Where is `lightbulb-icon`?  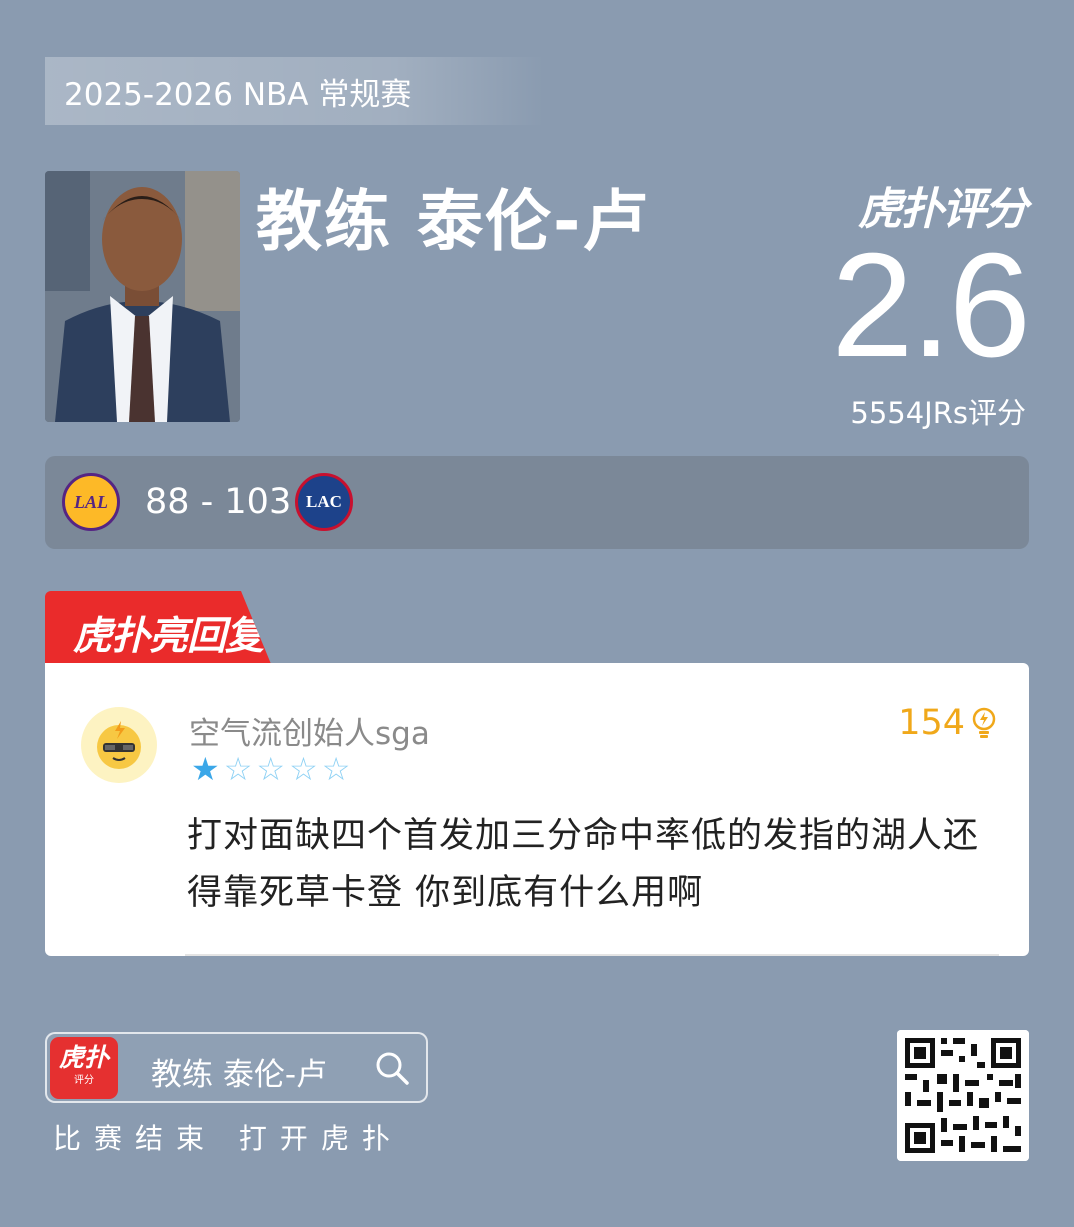 lightbulb-icon is located at coordinates (984, 722).